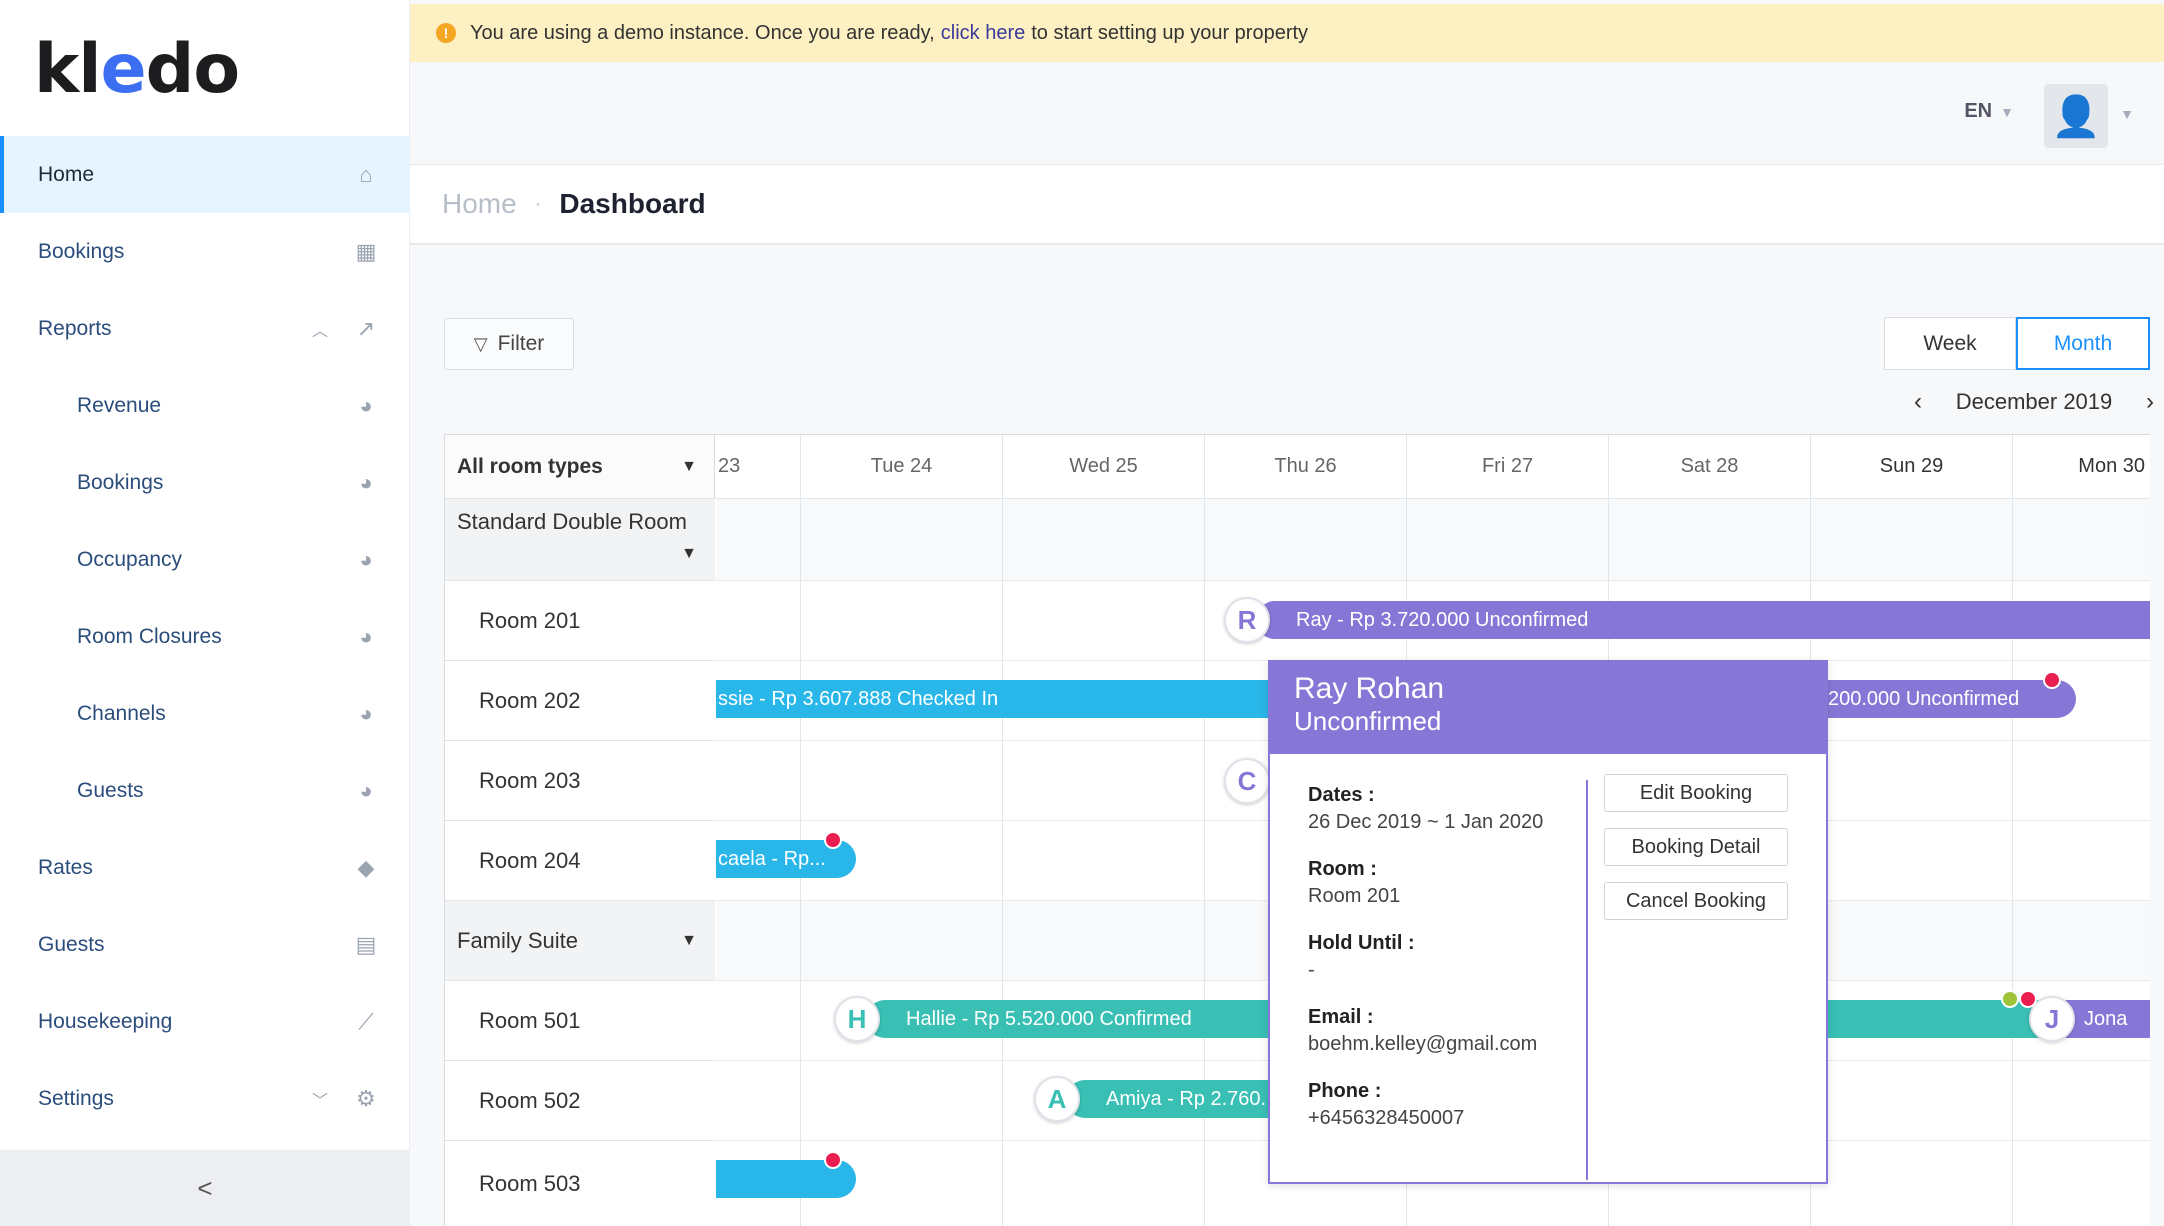 The image size is (2164, 1226). I want to click on room-type-standard-double: Standard Double Room ▼, so click(580, 540).